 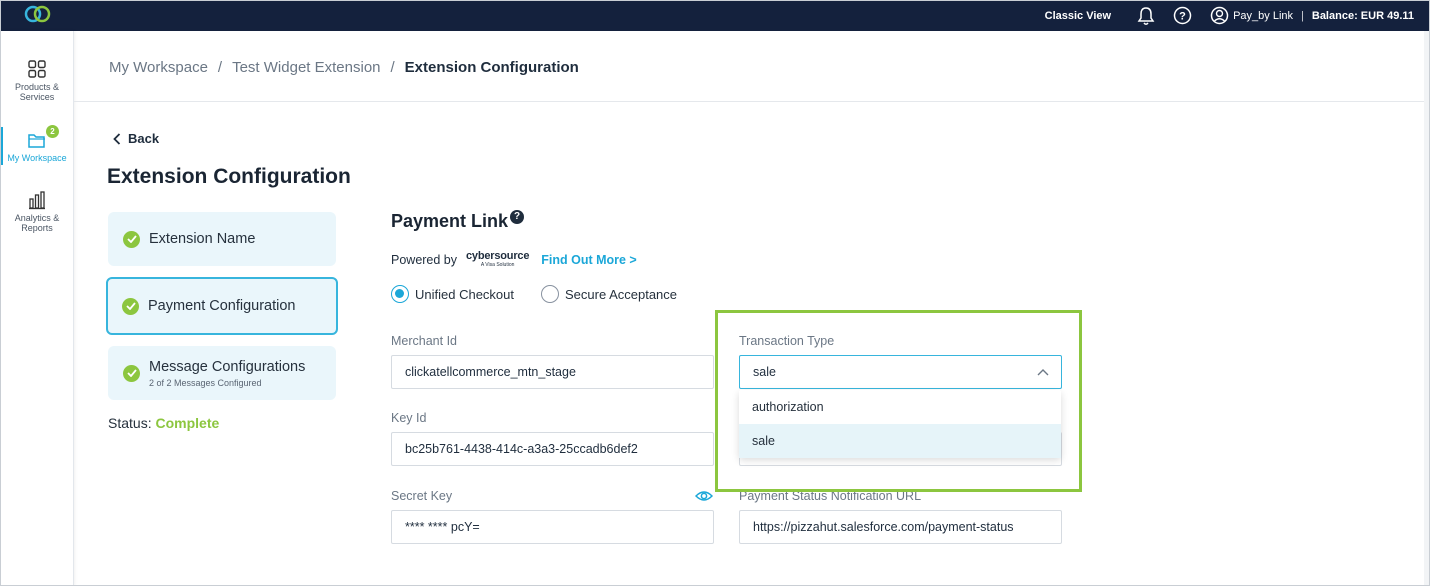 I want to click on bell-icon, so click(x=1146, y=16).